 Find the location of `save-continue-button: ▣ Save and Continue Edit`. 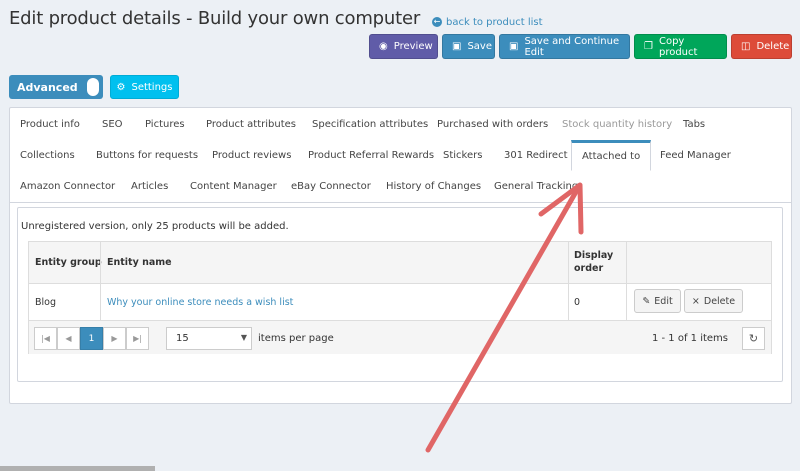

save-continue-button: ▣ Save and Continue Edit is located at coordinates (564, 46).